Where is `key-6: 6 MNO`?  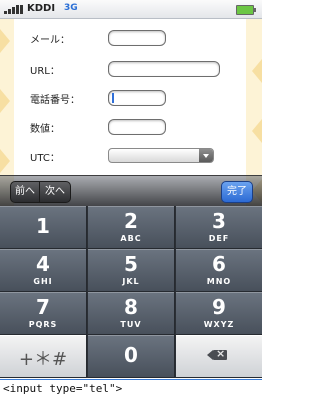
key-6: 6 MNO is located at coordinates (219, 270).